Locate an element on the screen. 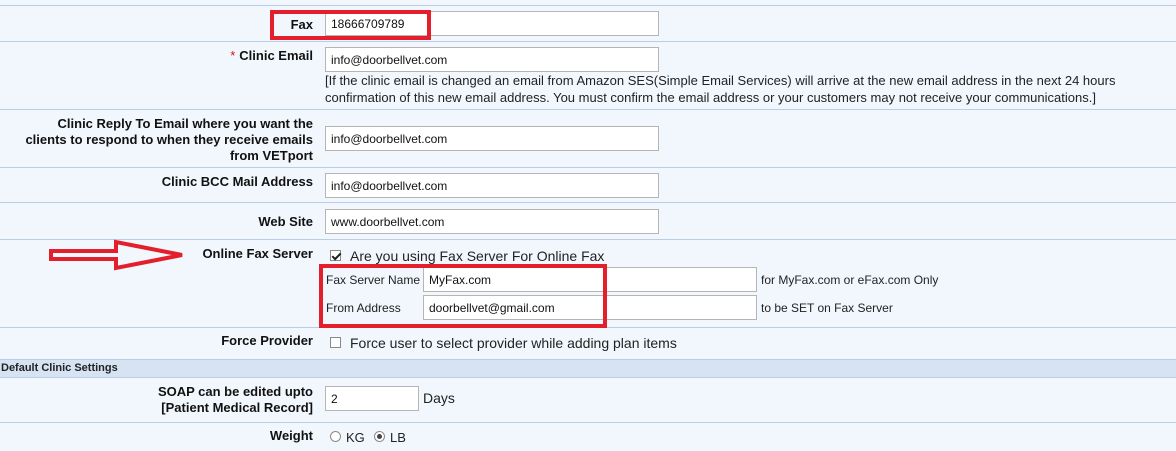  reply-to-label-line3: from VETport is located at coordinates (271, 155).